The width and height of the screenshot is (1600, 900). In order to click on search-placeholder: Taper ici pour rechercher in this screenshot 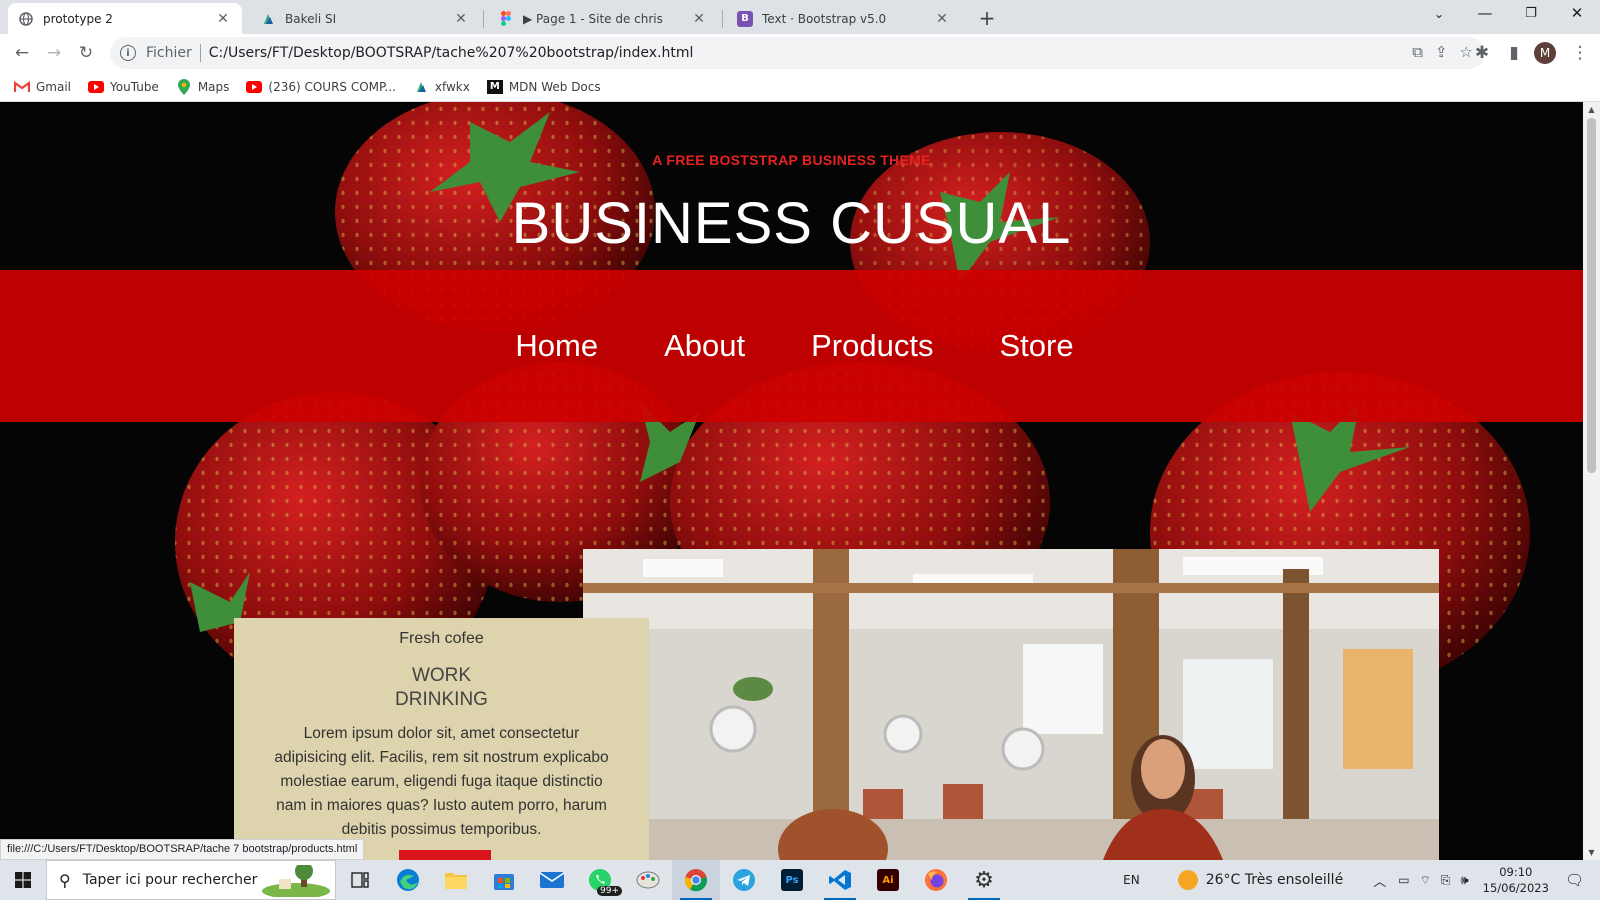, I will do `click(170, 880)`.